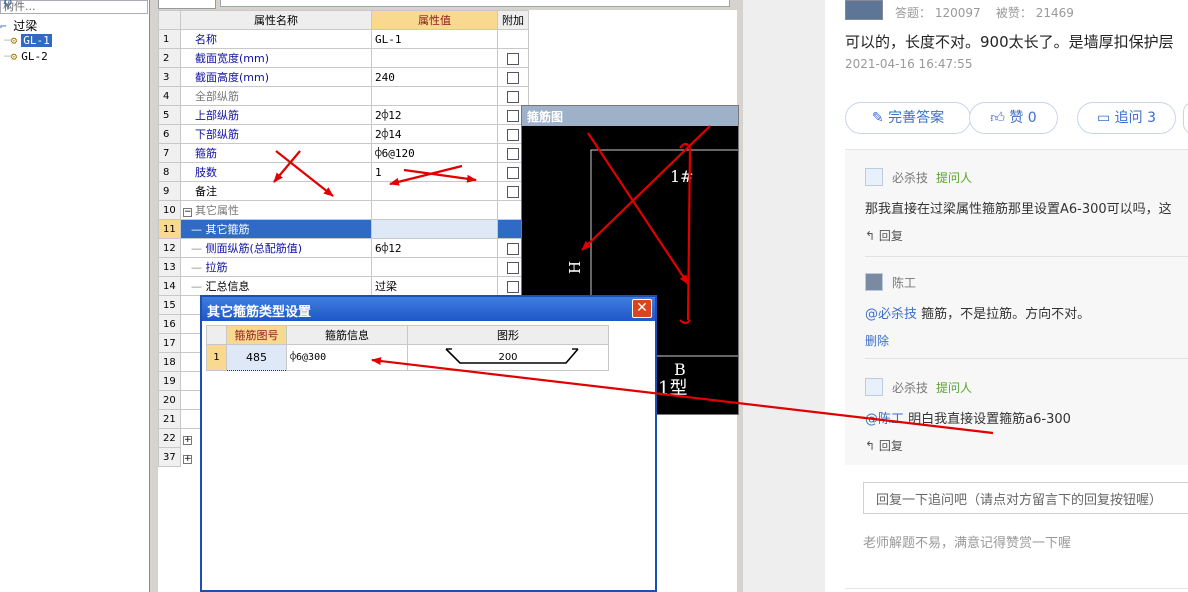 This screenshot has height=592, width=1188. I want to click on mention: @必杀技, so click(891, 314).